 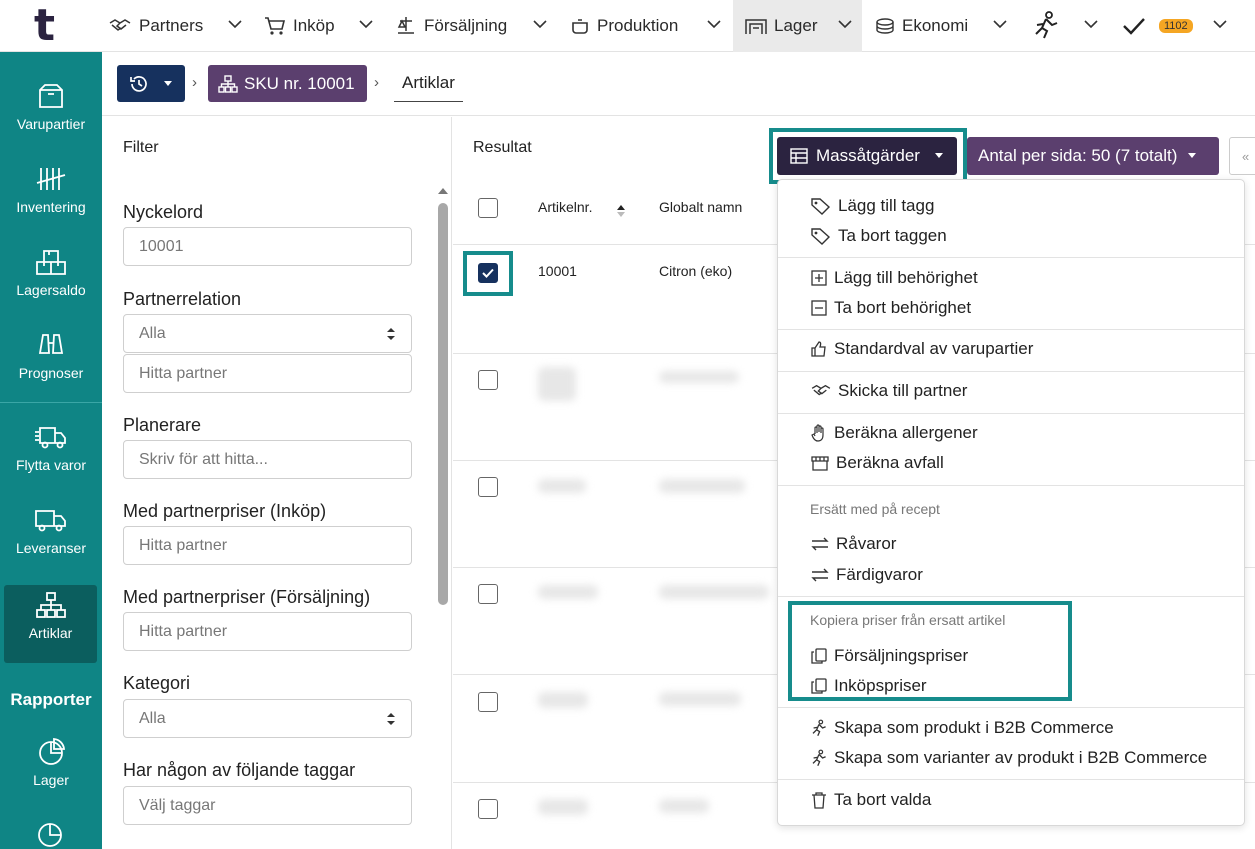 I want to click on table-icon, so click(x=799, y=156).